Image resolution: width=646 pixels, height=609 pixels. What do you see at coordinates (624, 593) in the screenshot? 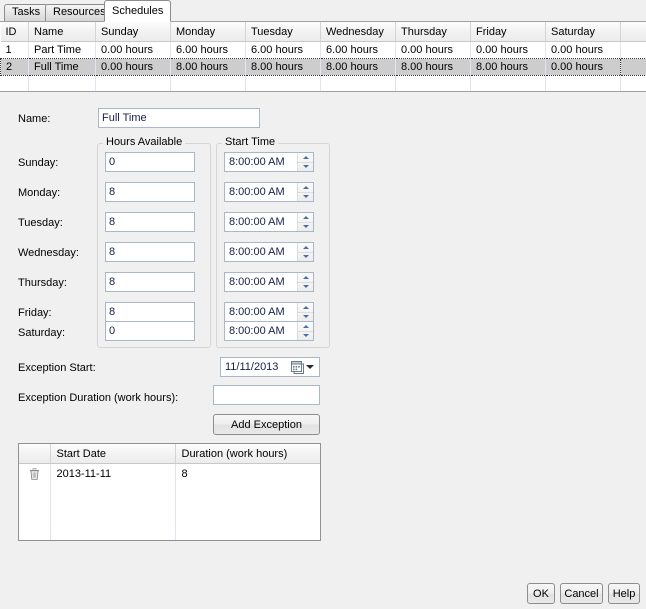
I see `help-button: Help` at bounding box center [624, 593].